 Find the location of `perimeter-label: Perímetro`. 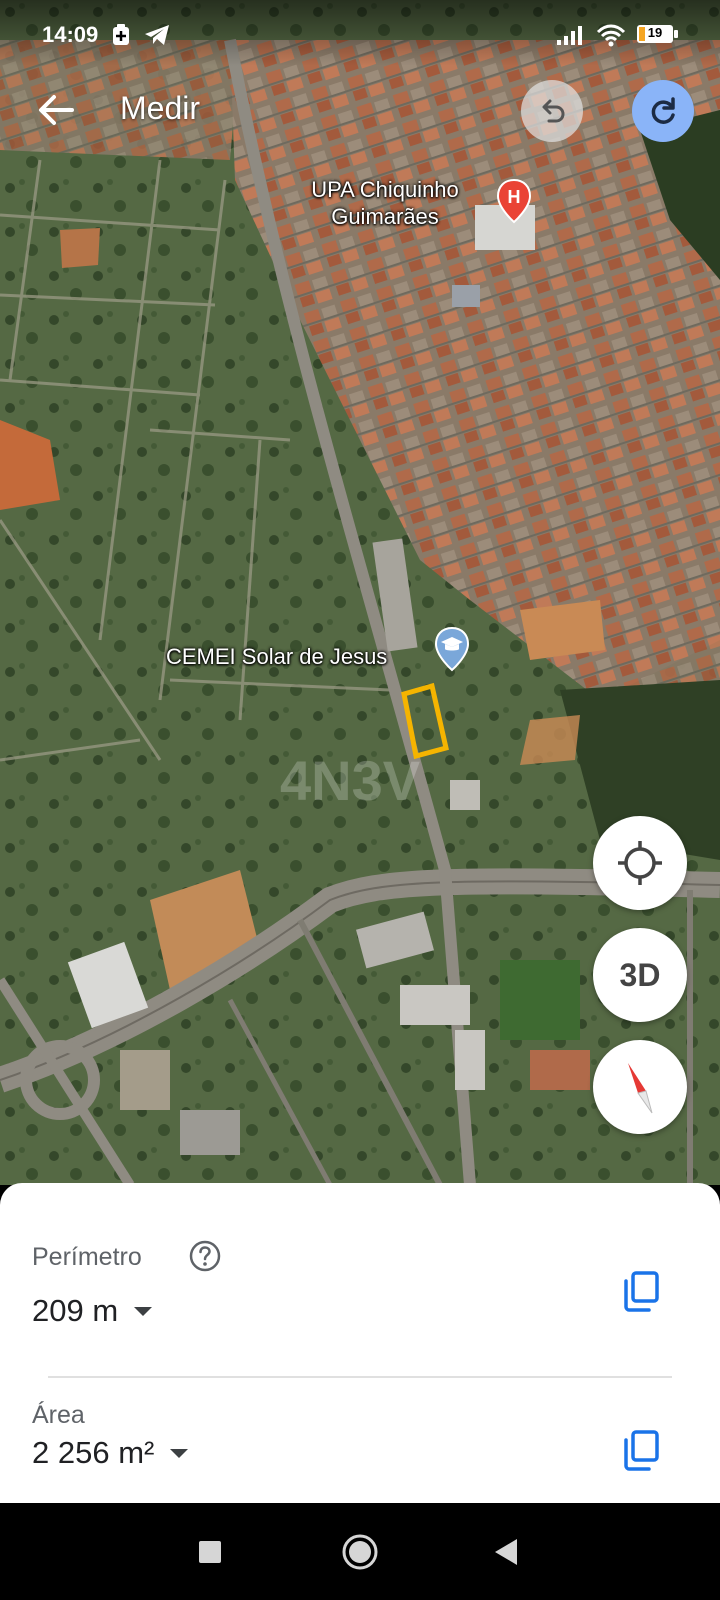

perimeter-label: Perímetro is located at coordinates (87, 1257).